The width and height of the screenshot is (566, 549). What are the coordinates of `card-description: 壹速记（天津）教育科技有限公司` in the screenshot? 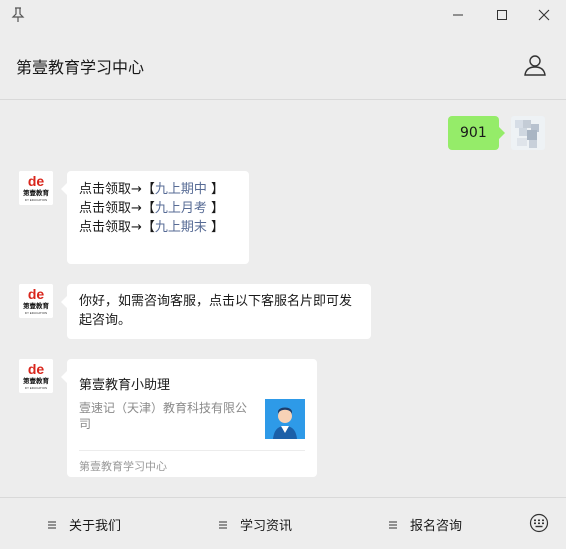 It's located at (163, 416).